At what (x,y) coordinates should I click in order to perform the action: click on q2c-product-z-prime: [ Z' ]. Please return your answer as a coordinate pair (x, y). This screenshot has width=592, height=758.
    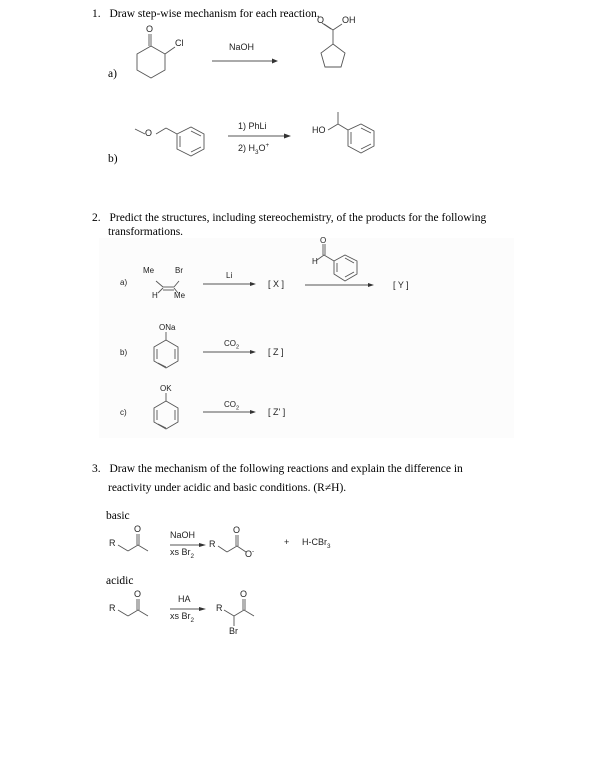
    Looking at the image, I should click on (277, 412).